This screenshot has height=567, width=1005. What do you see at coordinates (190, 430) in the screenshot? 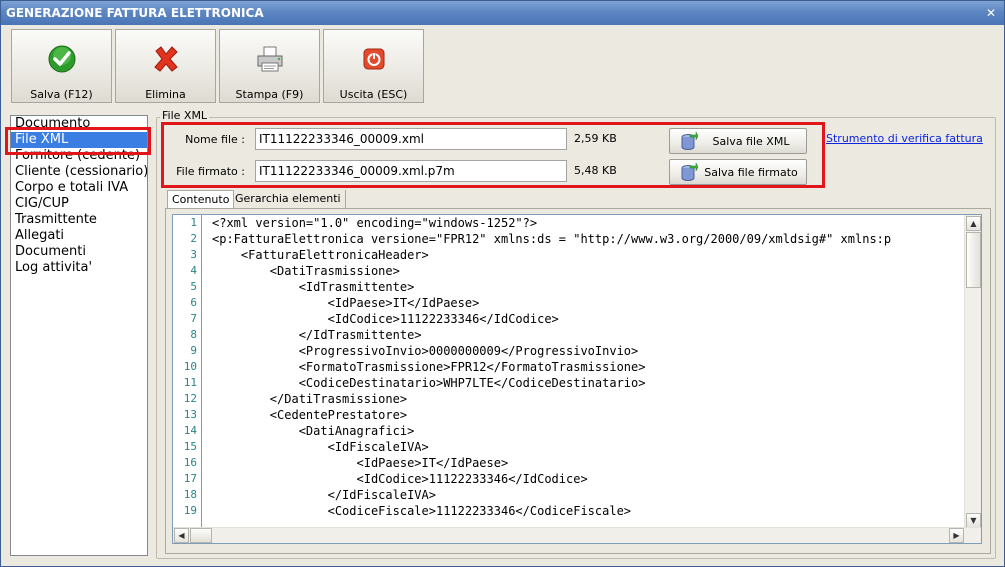
I see `line-number: 14` at bounding box center [190, 430].